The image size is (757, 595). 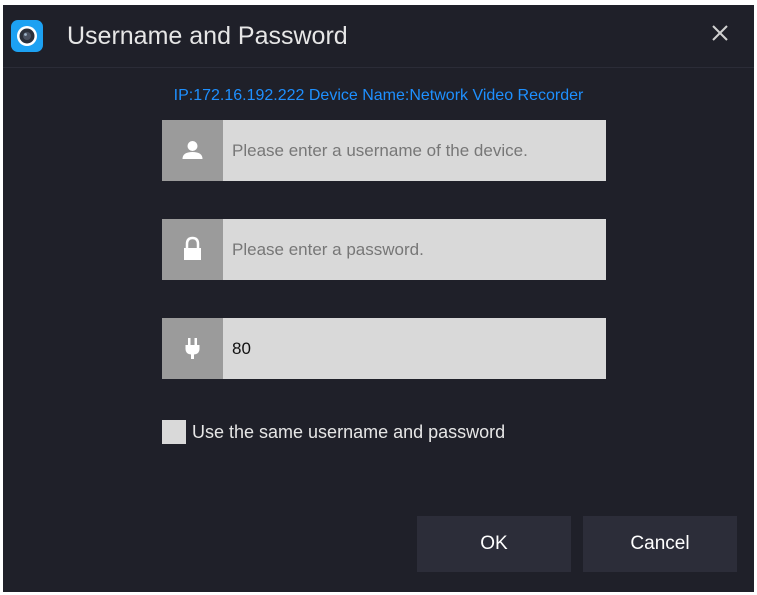 I want to click on dialog-title: Username and Password, so click(x=207, y=36).